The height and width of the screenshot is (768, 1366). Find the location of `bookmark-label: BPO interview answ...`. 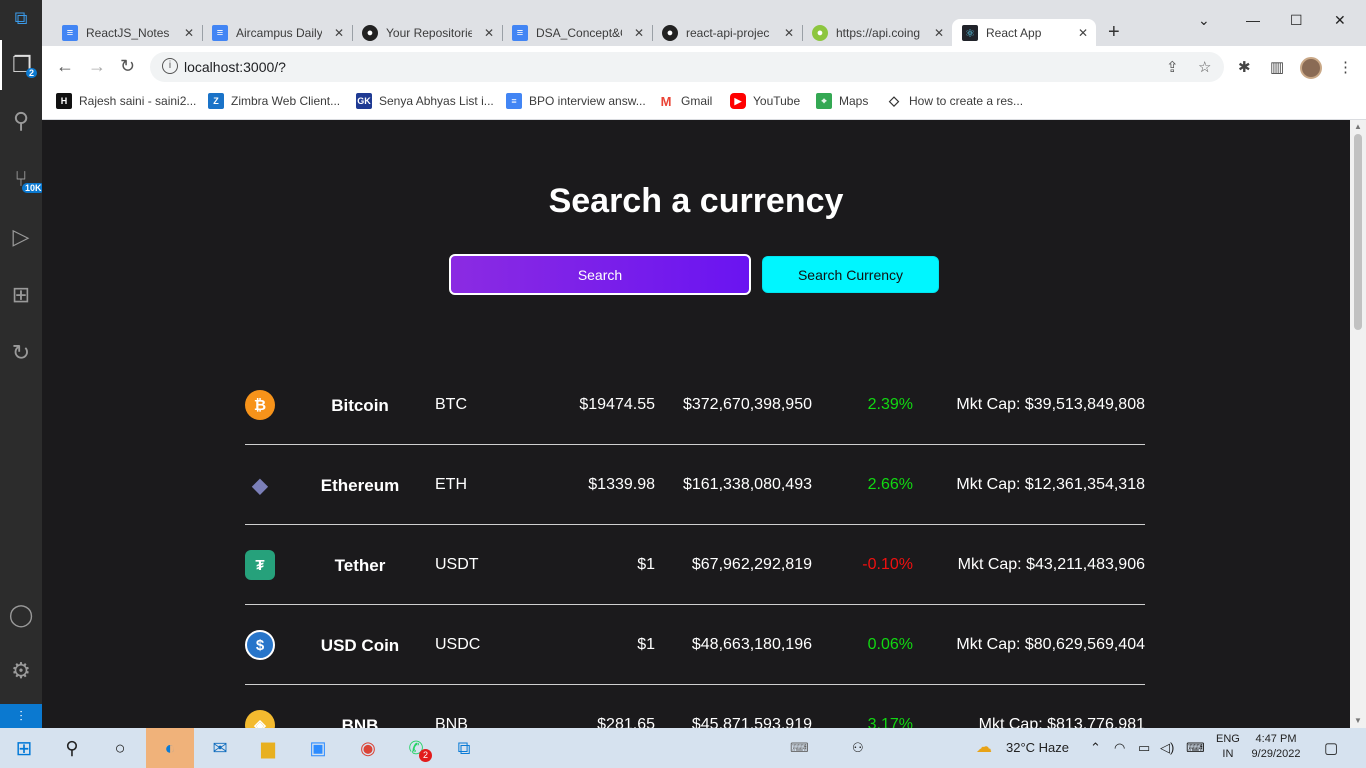

bookmark-label: BPO interview answ... is located at coordinates (587, 101).